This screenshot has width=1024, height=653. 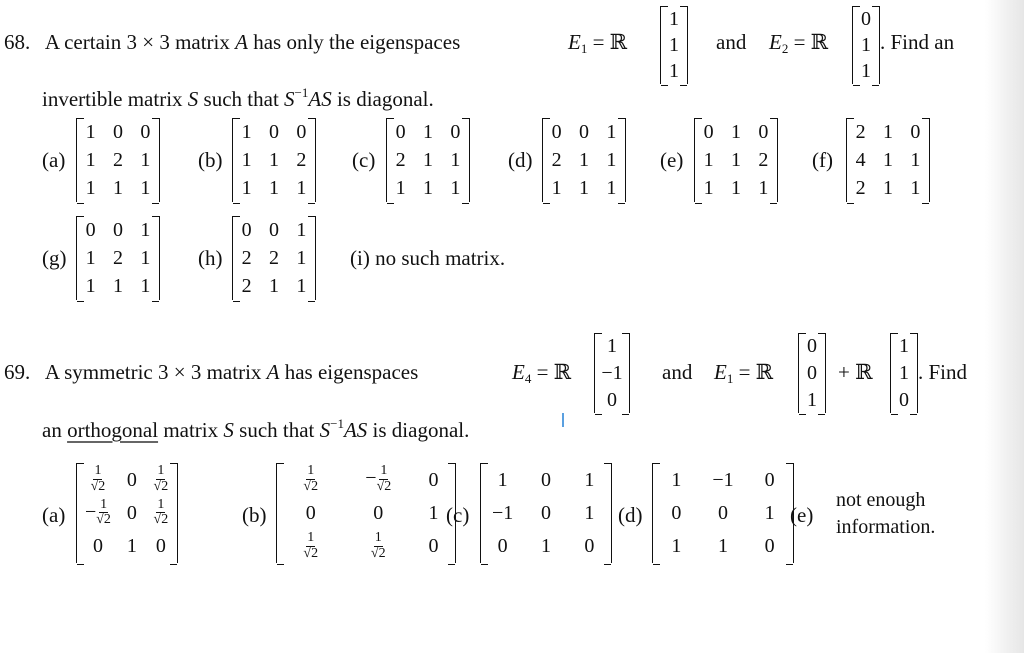 What do you see at coordinates (723, 514) in the screenshot?
I see `option-69-d-matrix: 1 −1 0 0 0 1 1 1 0` at bounding box center [723, 514].